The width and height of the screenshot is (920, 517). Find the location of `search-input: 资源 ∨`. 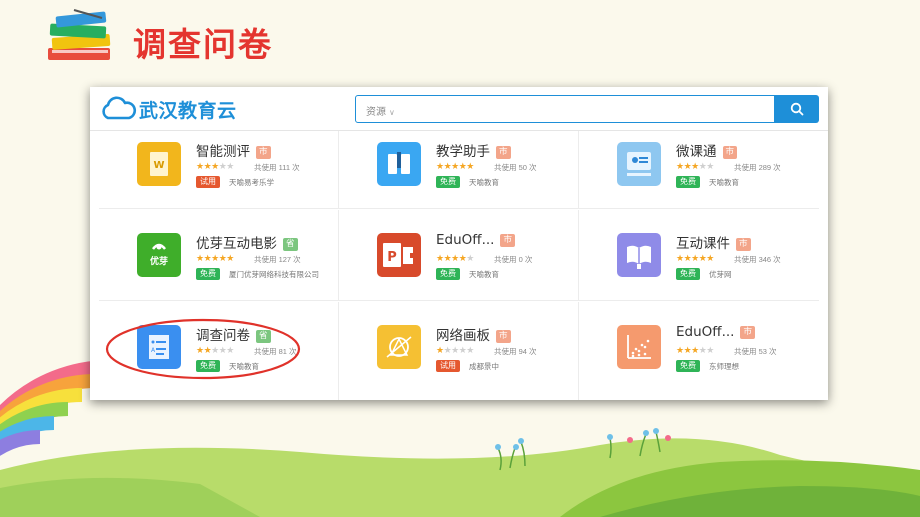

search-input: 资源 ∨ is located at coordinates (565, 109).